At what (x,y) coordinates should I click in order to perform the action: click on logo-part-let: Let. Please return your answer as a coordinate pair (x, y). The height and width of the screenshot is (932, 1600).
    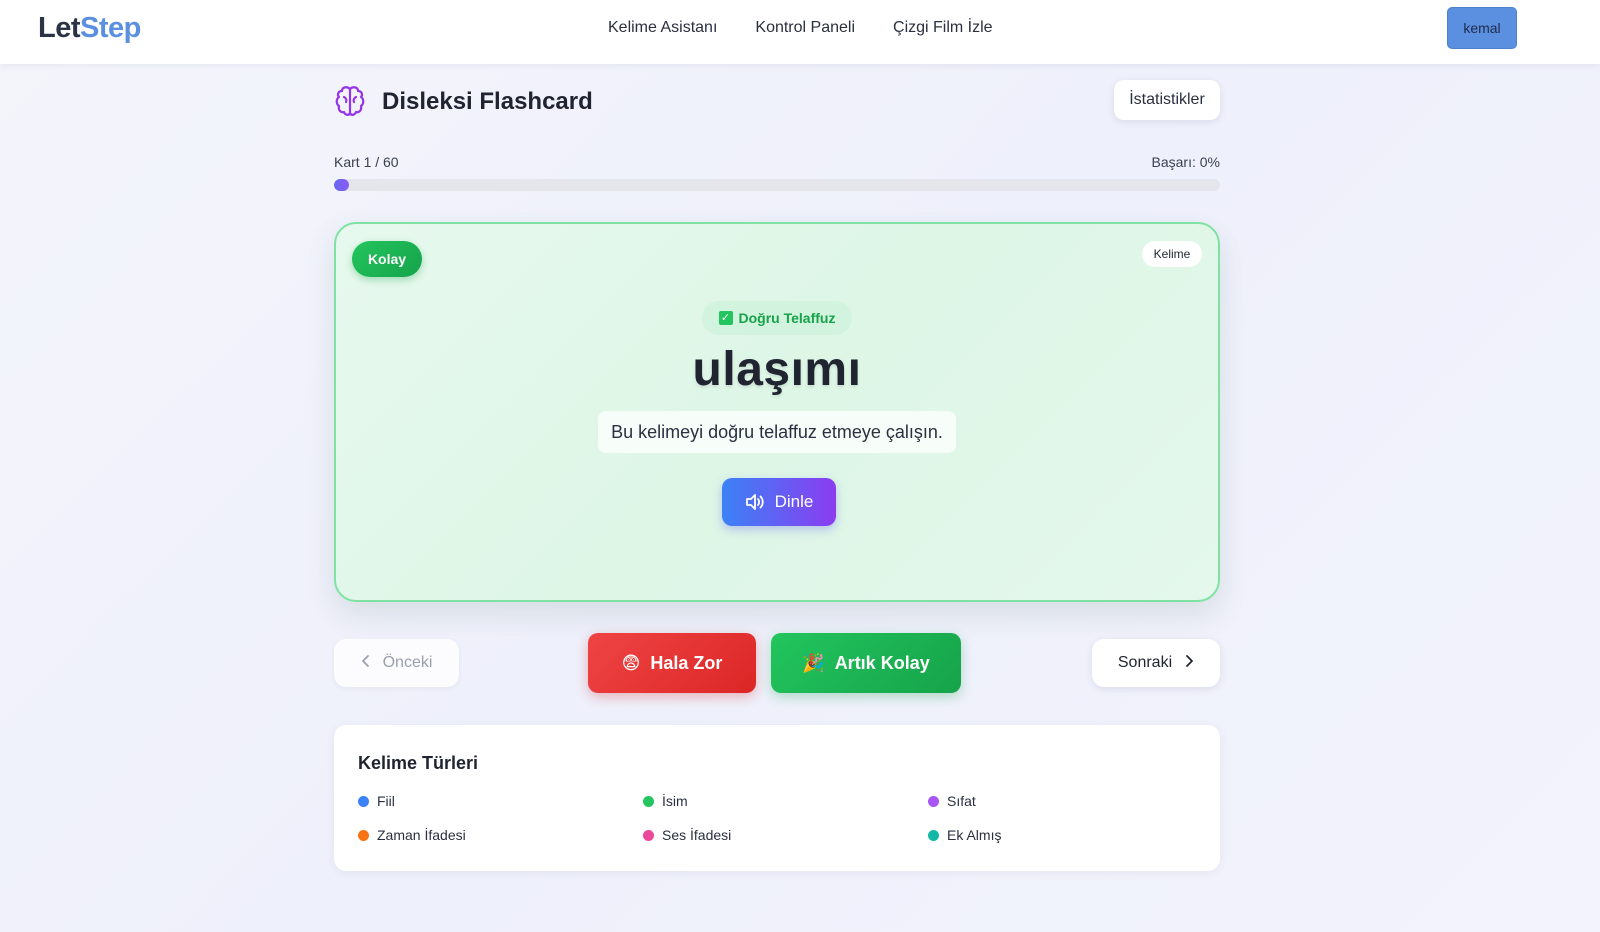
    Looking at the image, I should click on (59, 28).